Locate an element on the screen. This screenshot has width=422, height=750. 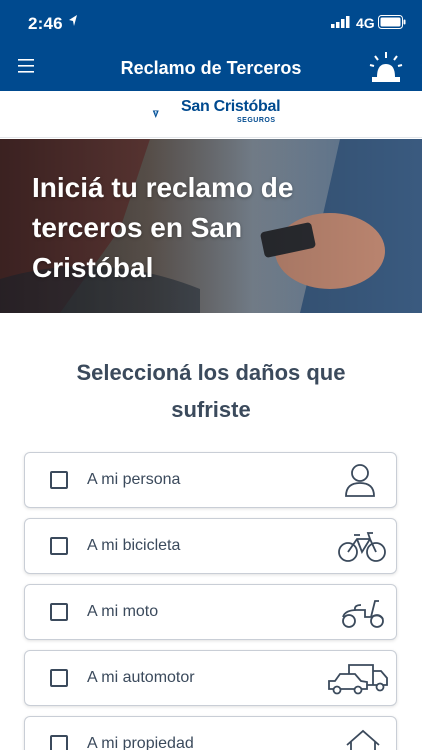
house-icon is located at coordinates (363, 739).